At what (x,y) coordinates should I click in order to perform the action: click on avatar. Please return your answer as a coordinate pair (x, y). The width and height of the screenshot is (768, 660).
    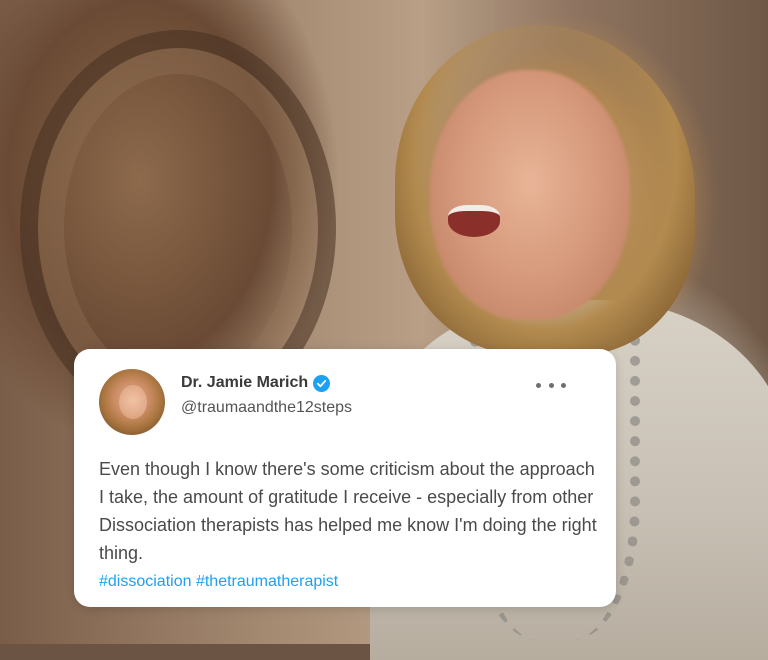
    Looking at the image, I should click on (132, 402).